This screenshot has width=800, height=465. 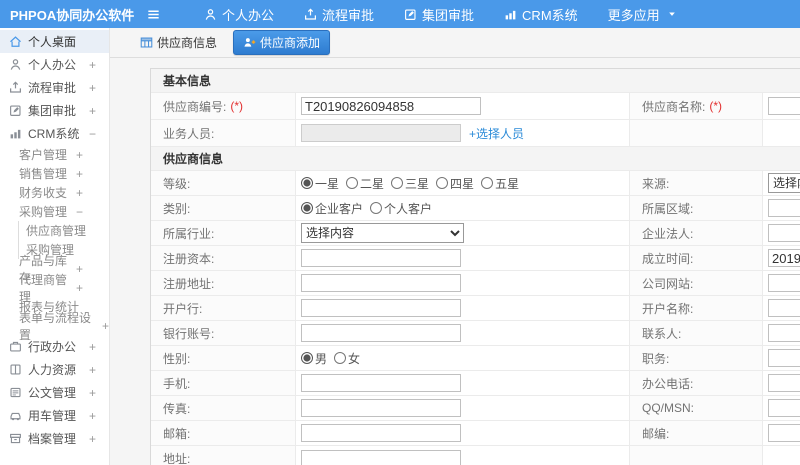 I want to click on sidebar-item-公文管理: 公文管理 +, so click(x=54, y=392).